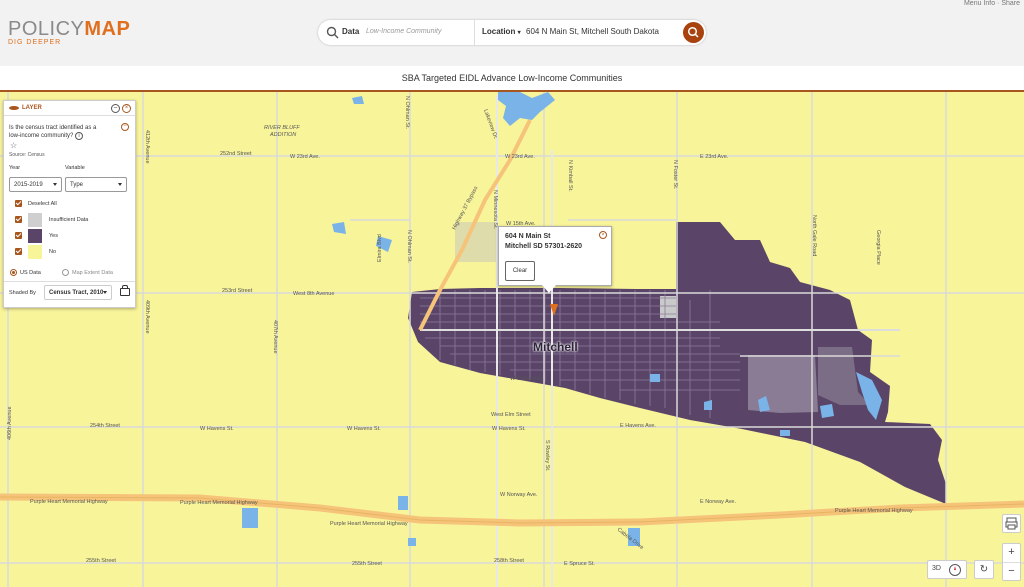  What do you see at coordinates (936, 568) in the screenshot?
I see `3d-toggle-button: 3D` at bounding box center [936, 568].